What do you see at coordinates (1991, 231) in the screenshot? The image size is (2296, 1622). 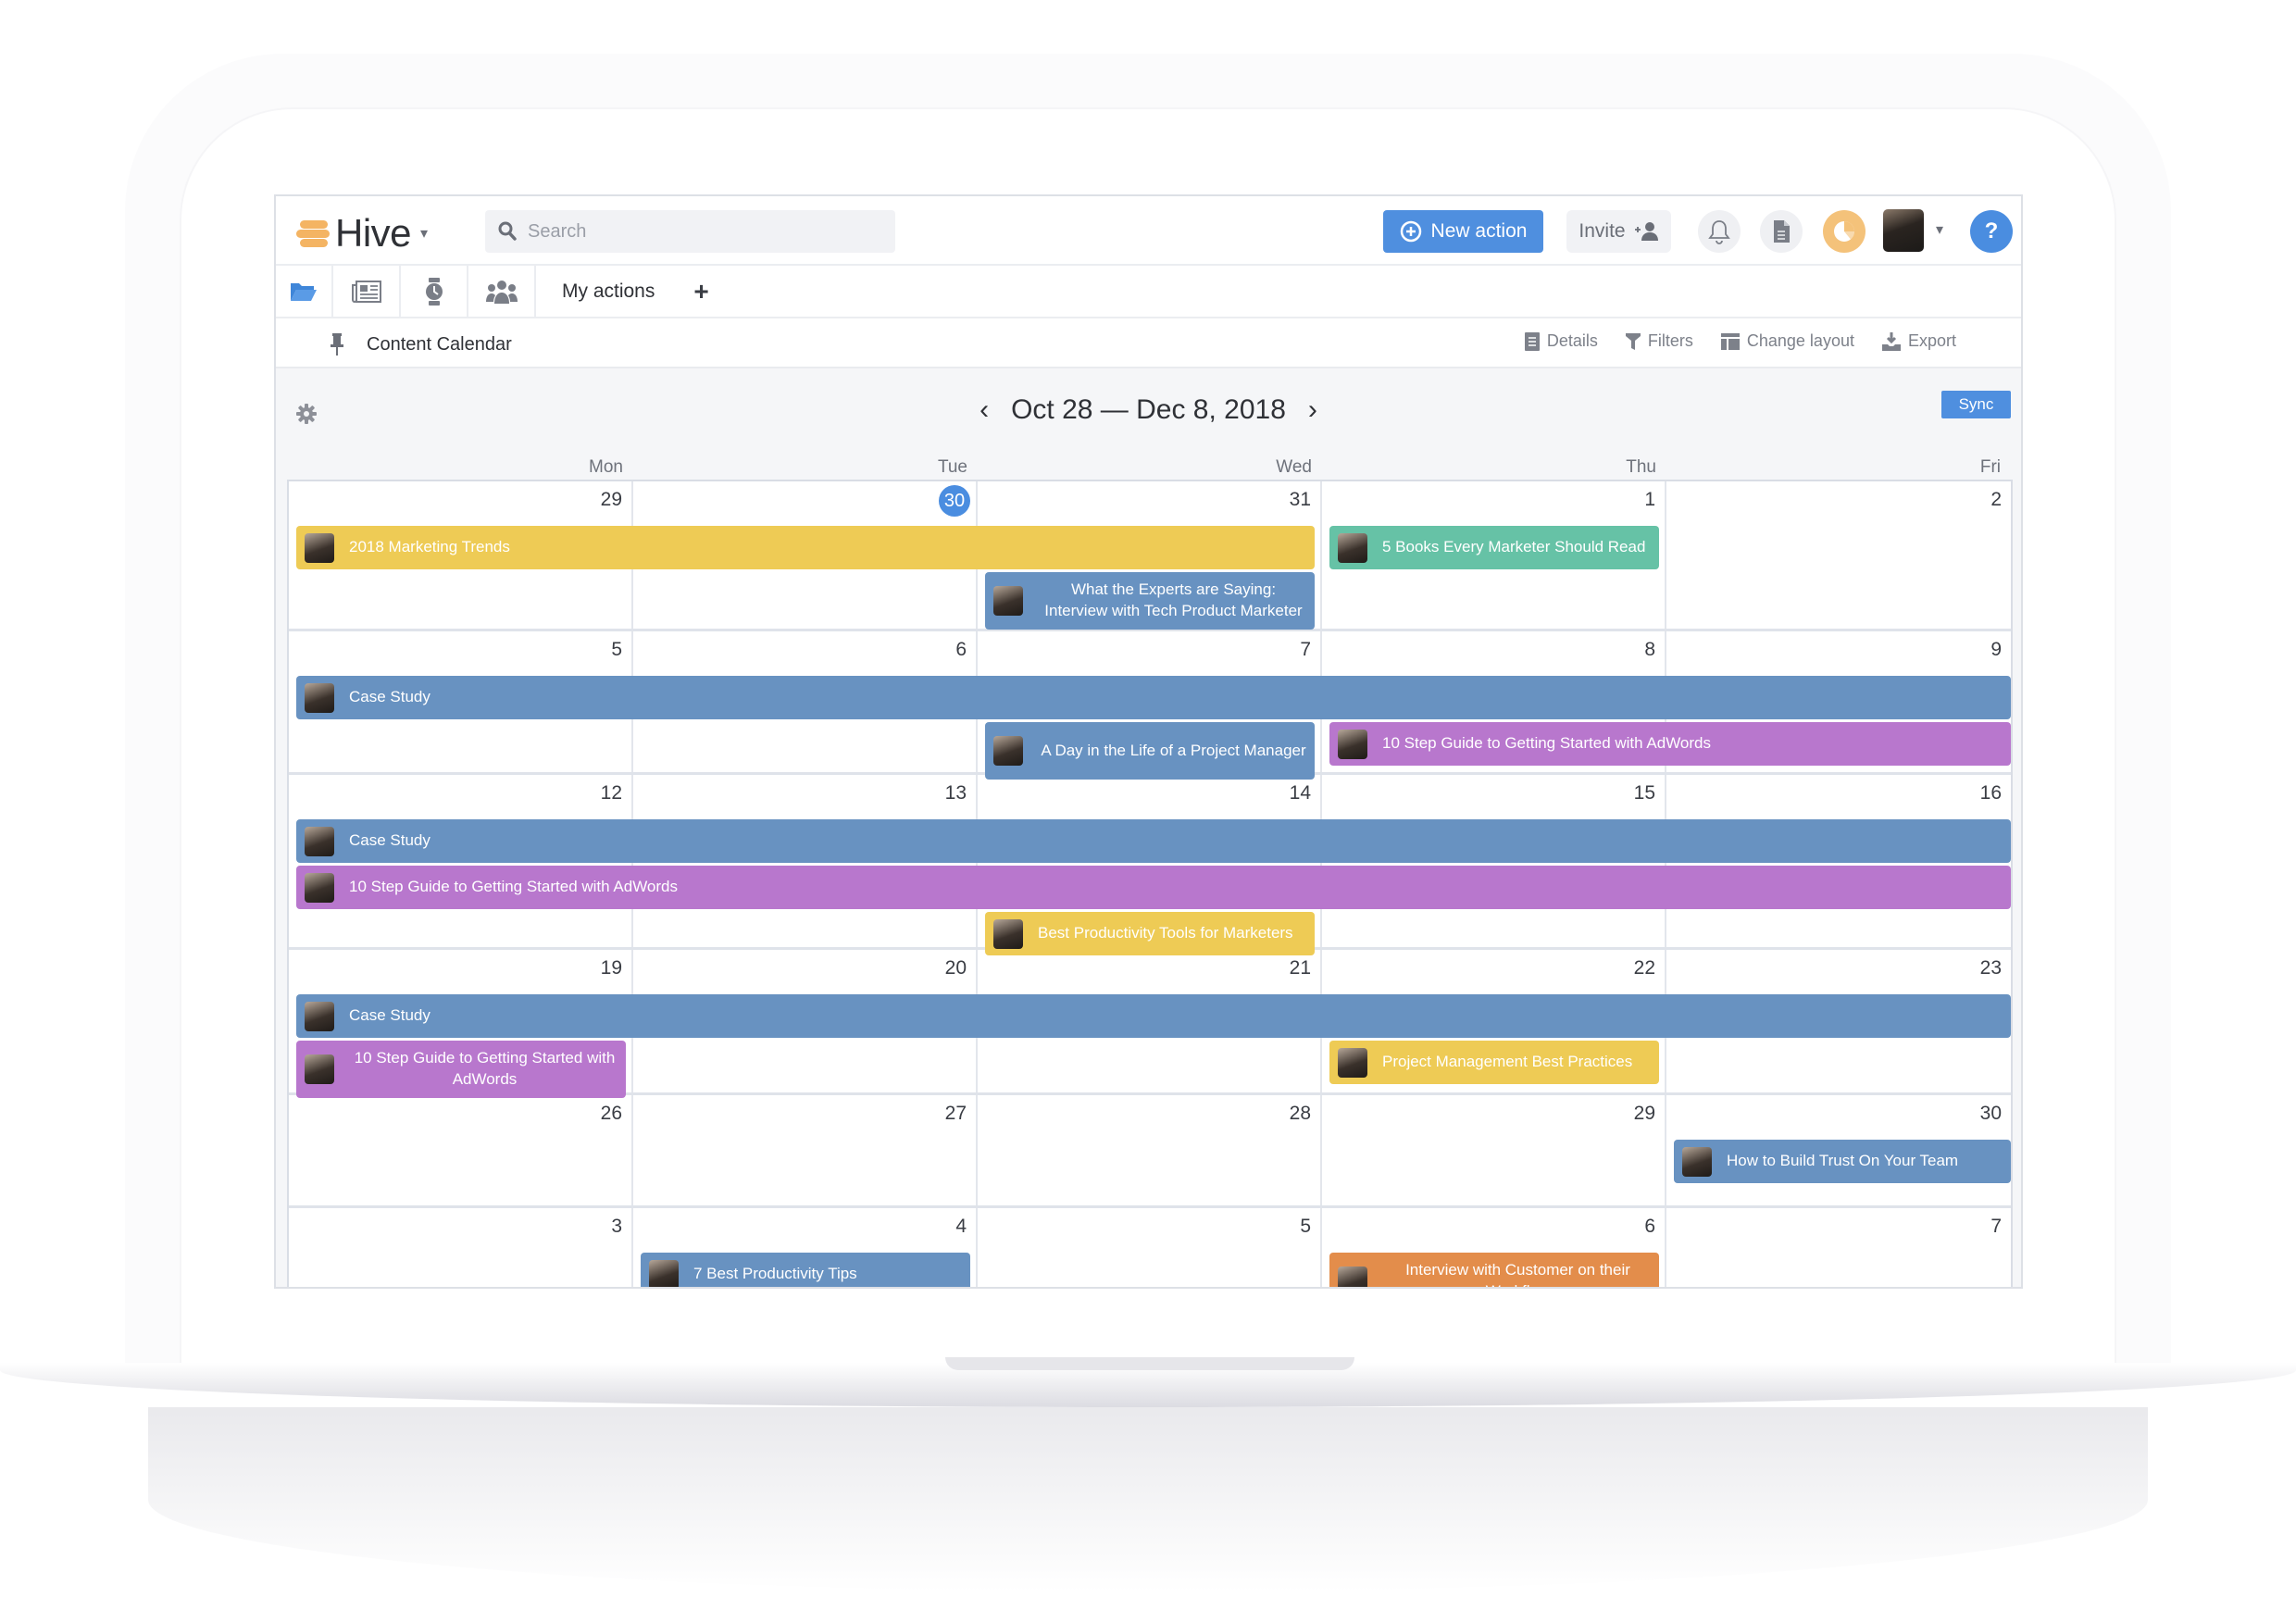 I see `help-button: ?` at bounding box center [1991, 231].